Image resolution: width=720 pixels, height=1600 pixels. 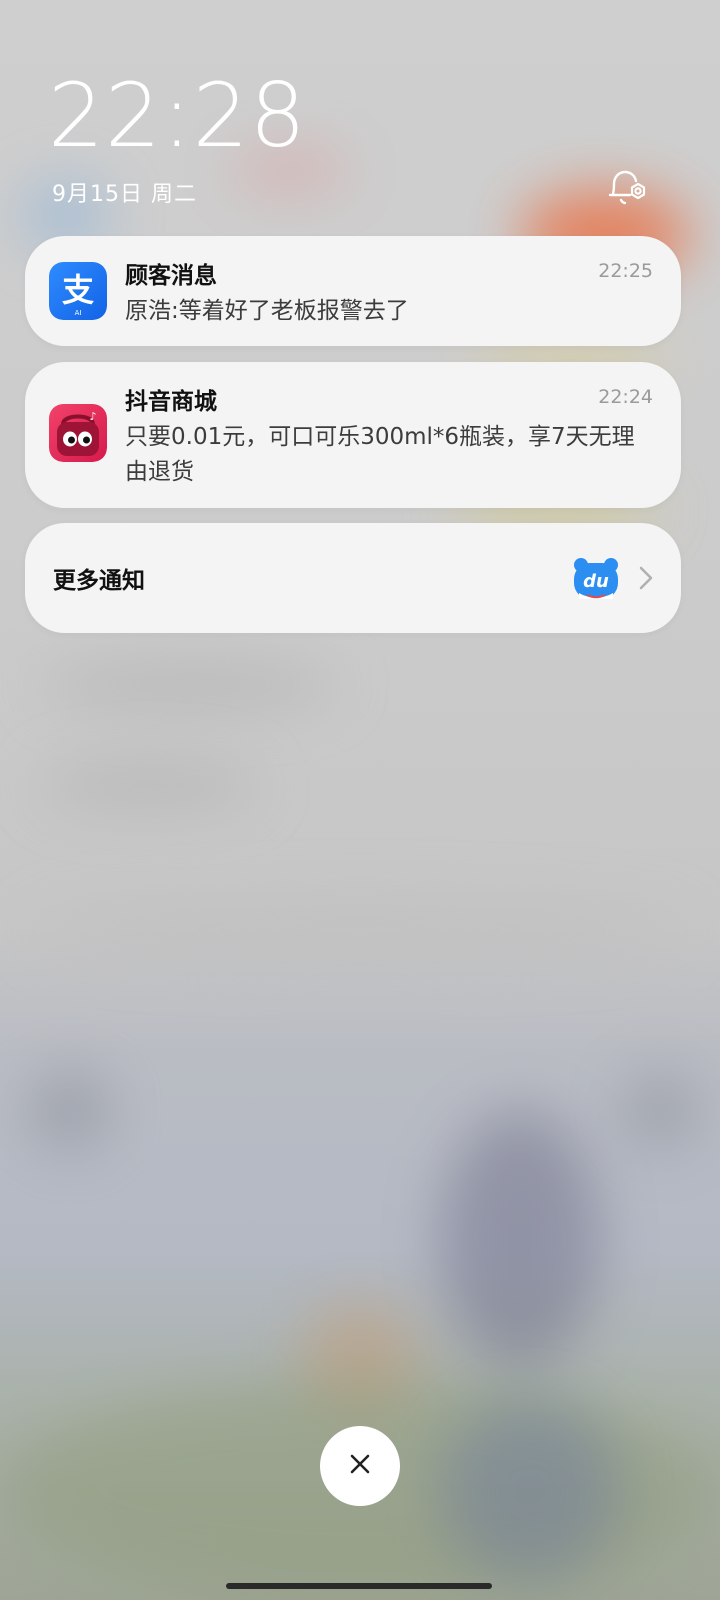 I want to click on home-indicator, so click(x=359, y=1586).